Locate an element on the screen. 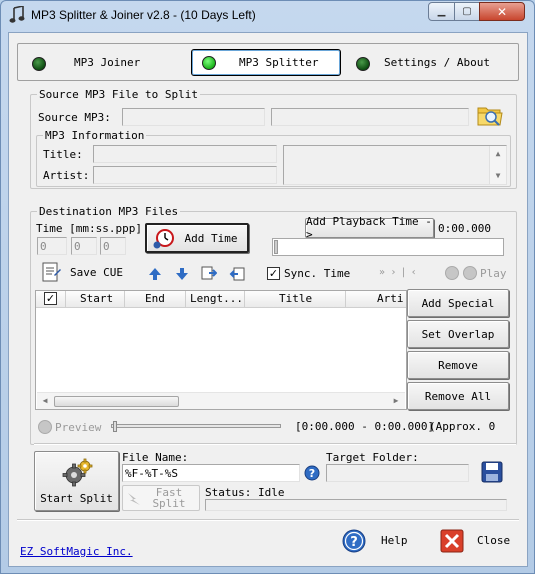 This screenshot has height=574, width=535. move-down-icon is located at coordinates (182, 274).